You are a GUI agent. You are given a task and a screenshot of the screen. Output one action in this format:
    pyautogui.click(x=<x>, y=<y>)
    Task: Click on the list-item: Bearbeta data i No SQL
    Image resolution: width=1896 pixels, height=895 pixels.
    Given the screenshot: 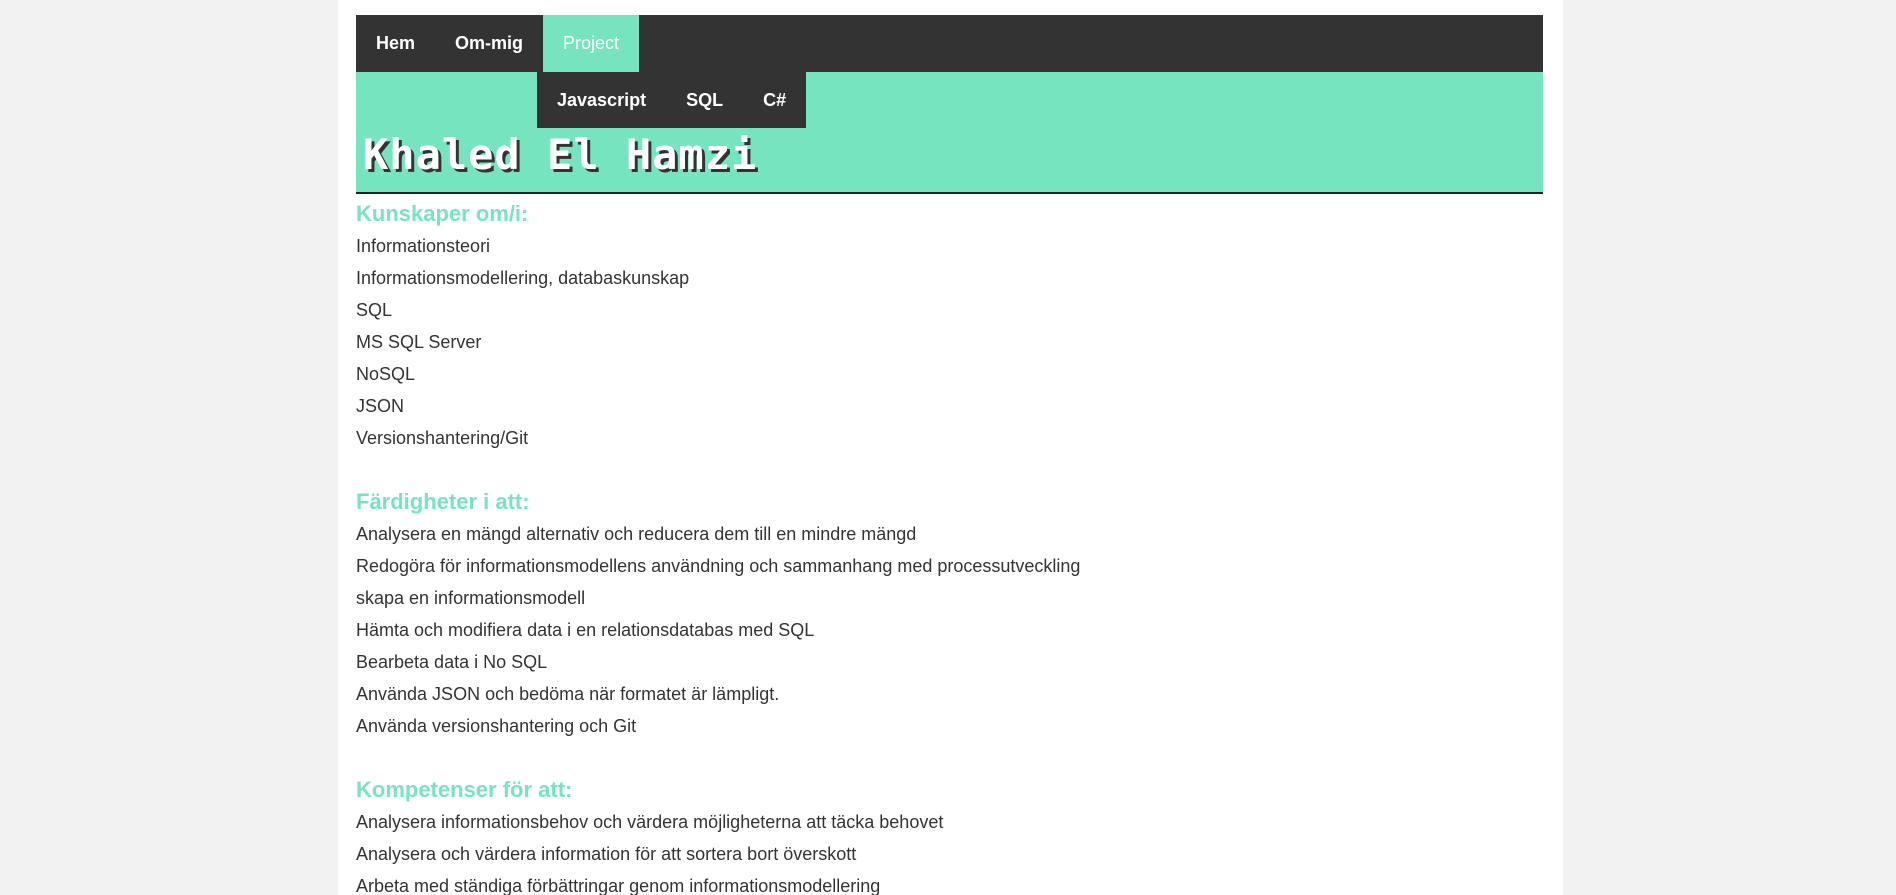 What is the action you would take?
    pyautogui.click(x=452, y=662)
    